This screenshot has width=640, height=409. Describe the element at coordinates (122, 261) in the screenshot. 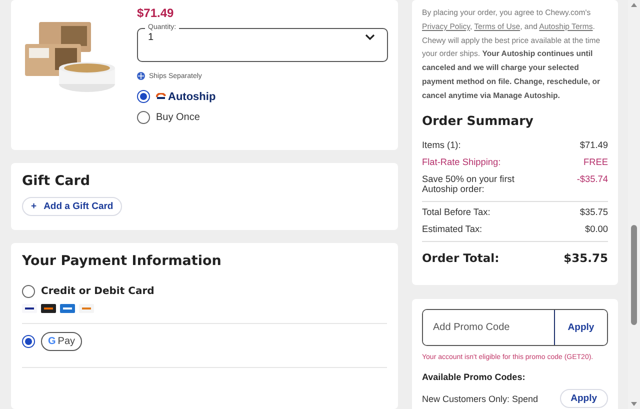

I see `section-title: Your Payment Information` at that location.